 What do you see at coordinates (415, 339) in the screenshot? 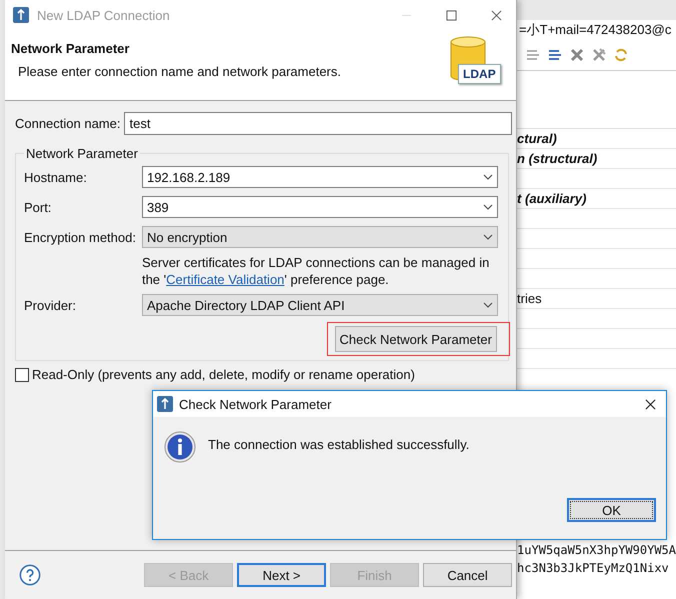
I see `check-network-parameter-button: Check Network Parameter` at bounding box center [415, 339].